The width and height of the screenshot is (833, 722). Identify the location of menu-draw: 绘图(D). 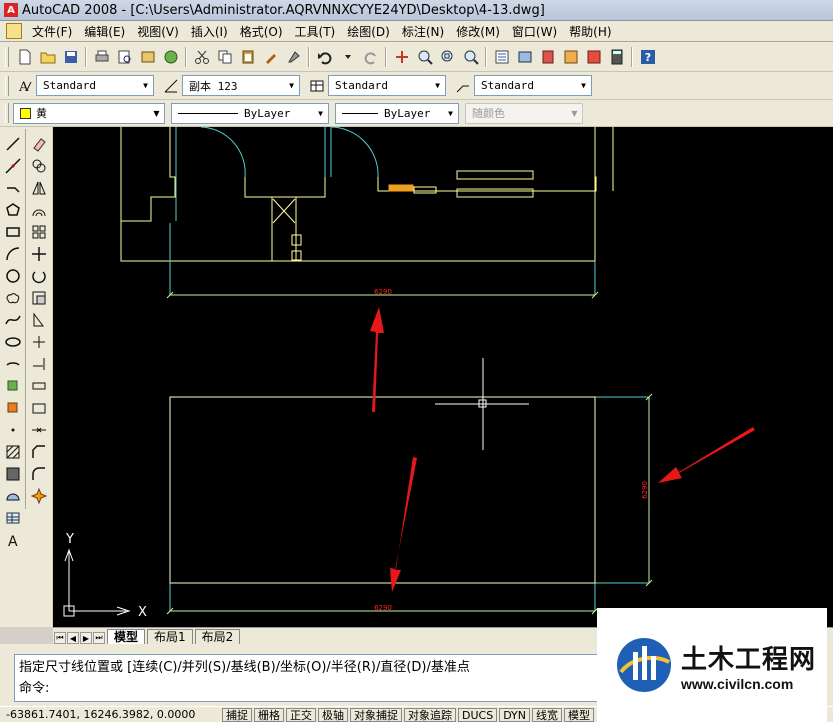
(368, 31).